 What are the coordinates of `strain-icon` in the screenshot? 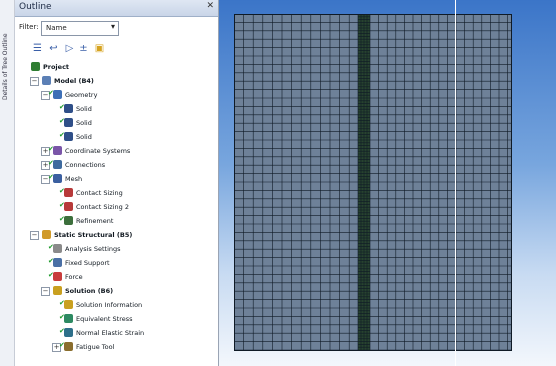 It's located at (68, 332).